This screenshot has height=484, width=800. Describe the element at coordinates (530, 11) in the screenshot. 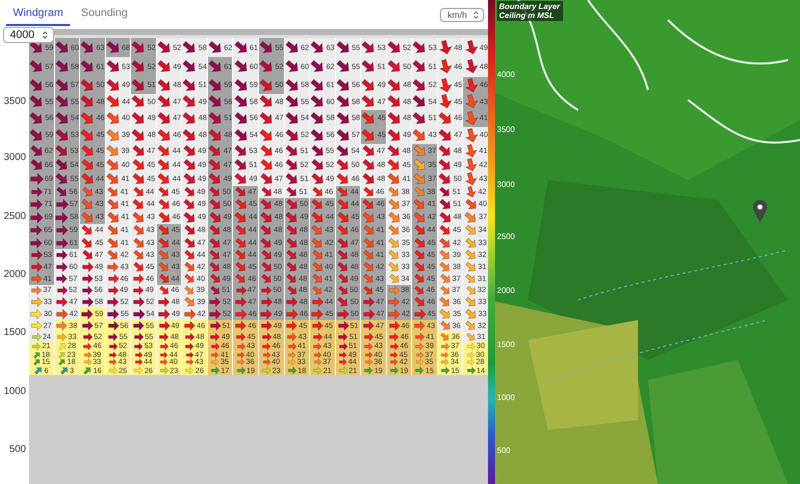

I see `legend-title: Boundary Layer Ceiling m MSL` at that location.